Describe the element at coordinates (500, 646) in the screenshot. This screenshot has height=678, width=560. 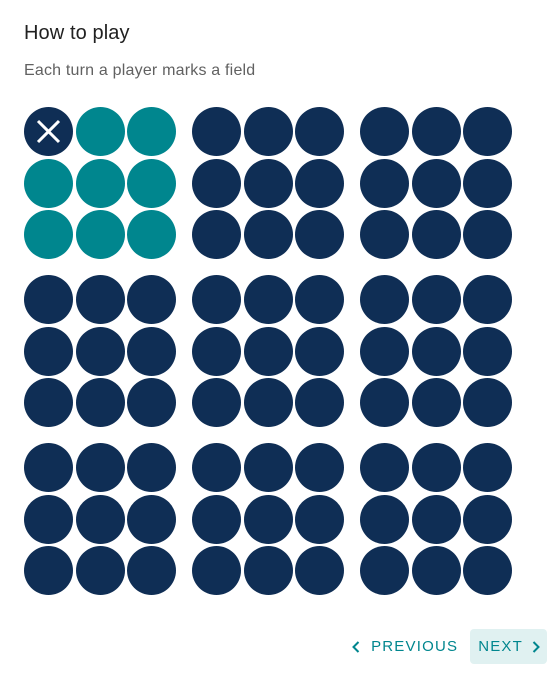
I see `next-button-label: NEXT` at that location.